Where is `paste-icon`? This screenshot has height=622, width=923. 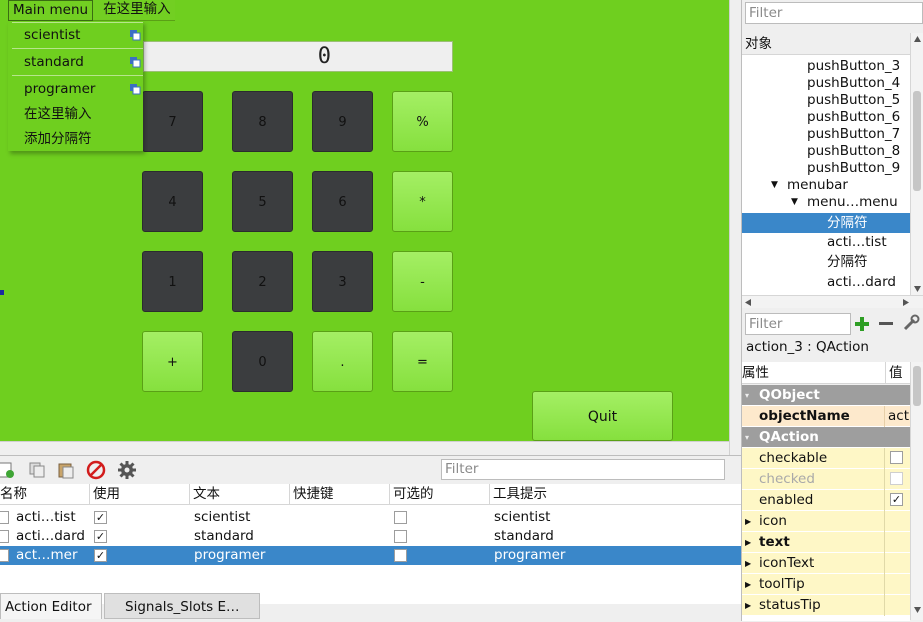
paste-icon is located at coordinates (66, 470).